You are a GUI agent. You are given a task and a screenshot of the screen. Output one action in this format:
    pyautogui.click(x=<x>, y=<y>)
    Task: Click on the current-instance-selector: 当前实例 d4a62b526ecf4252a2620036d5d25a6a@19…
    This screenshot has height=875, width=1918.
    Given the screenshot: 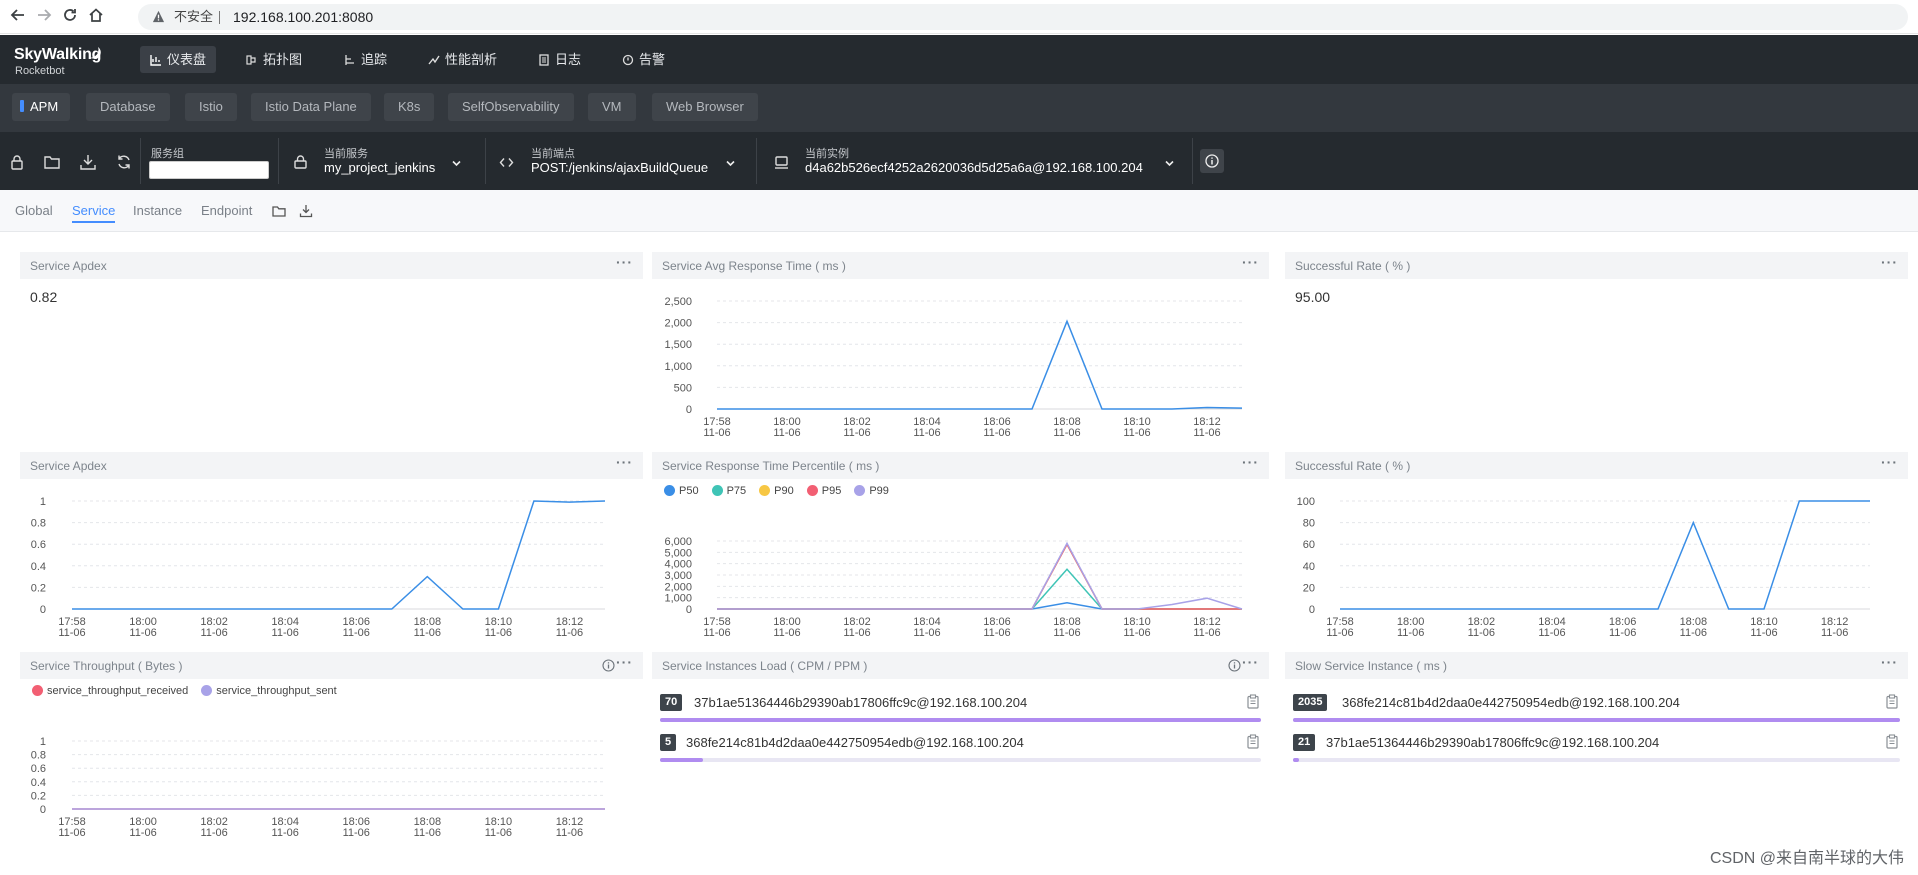 What is the action you would take?
    pyautogui.click(x=971, y=161)
    